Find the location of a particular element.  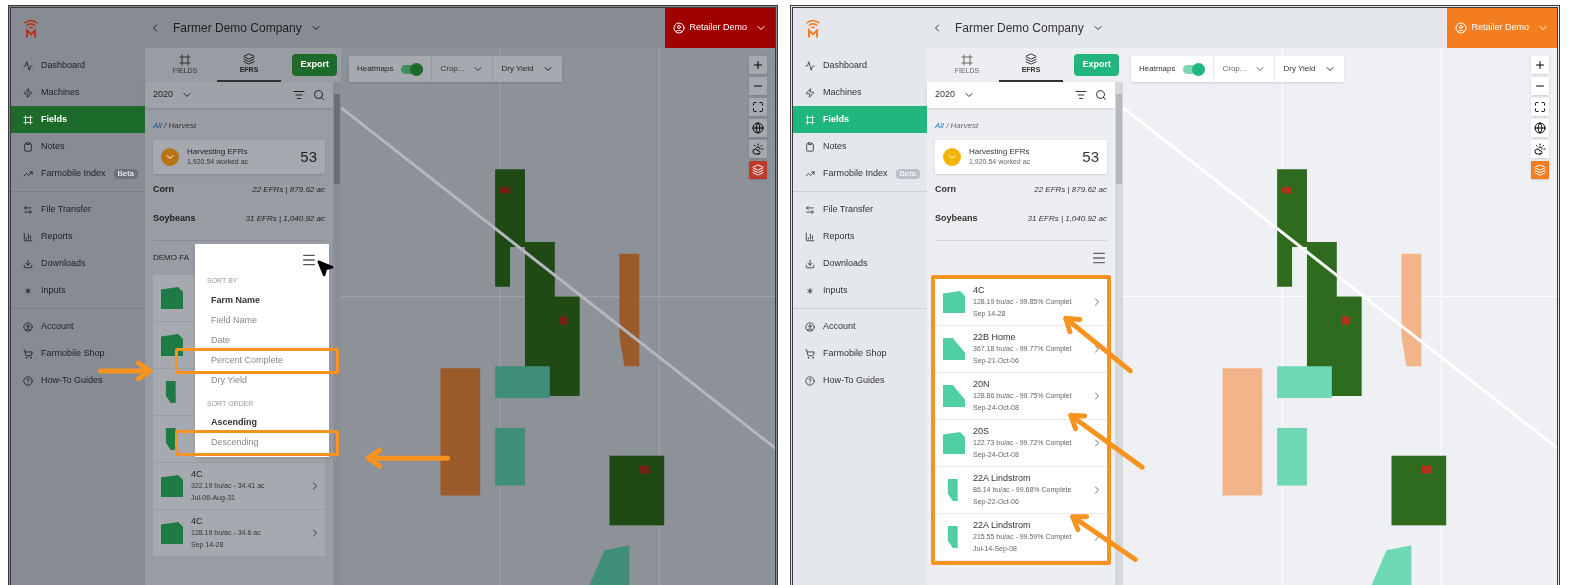

crop-name: Soybeans is located at coordinates (956, 218).